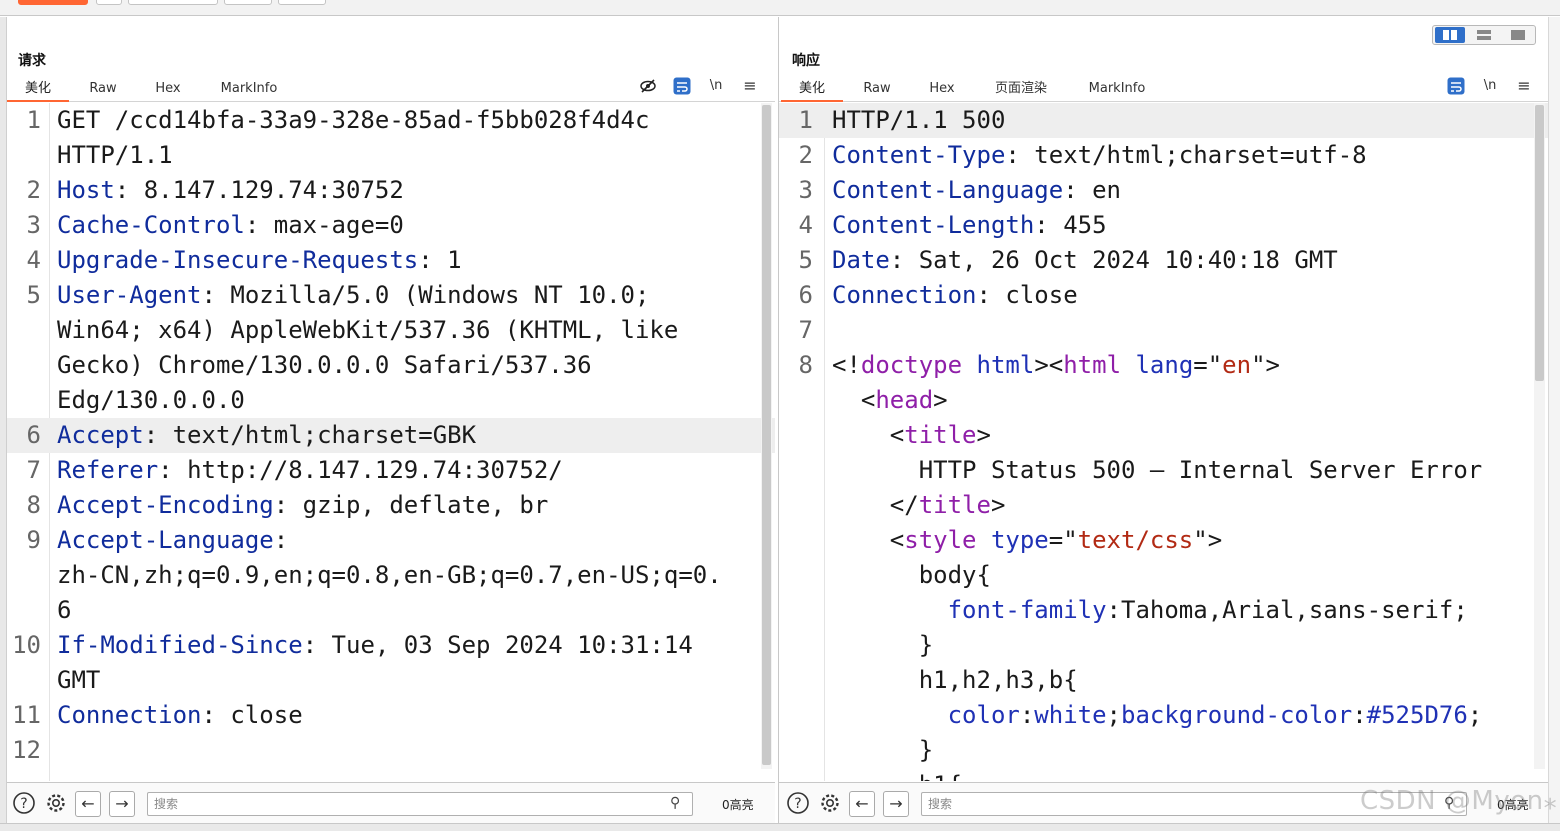 The height and width of the screenshot is (831, 1560). Describe the element at coordinates (1117, 90) in the screenshot. I see `response-tab-markinfo: MarkInfo` at that location.